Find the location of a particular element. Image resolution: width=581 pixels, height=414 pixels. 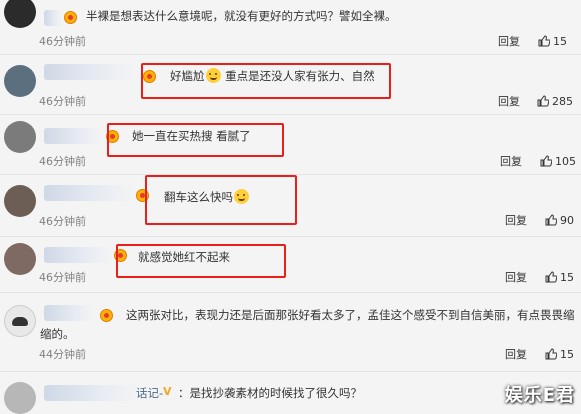

comment-1: 半裸是想表达什么意境呢，就没有更好的方式吗？譬如全裸。 46分钟前 回复 15 is located at coordinates (290, 26).